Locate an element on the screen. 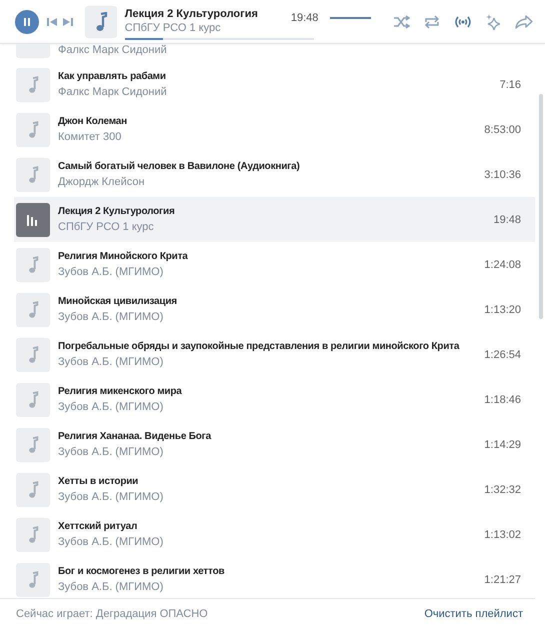  track-title: Хеттский ритуал is located at coordinates (98, 527).